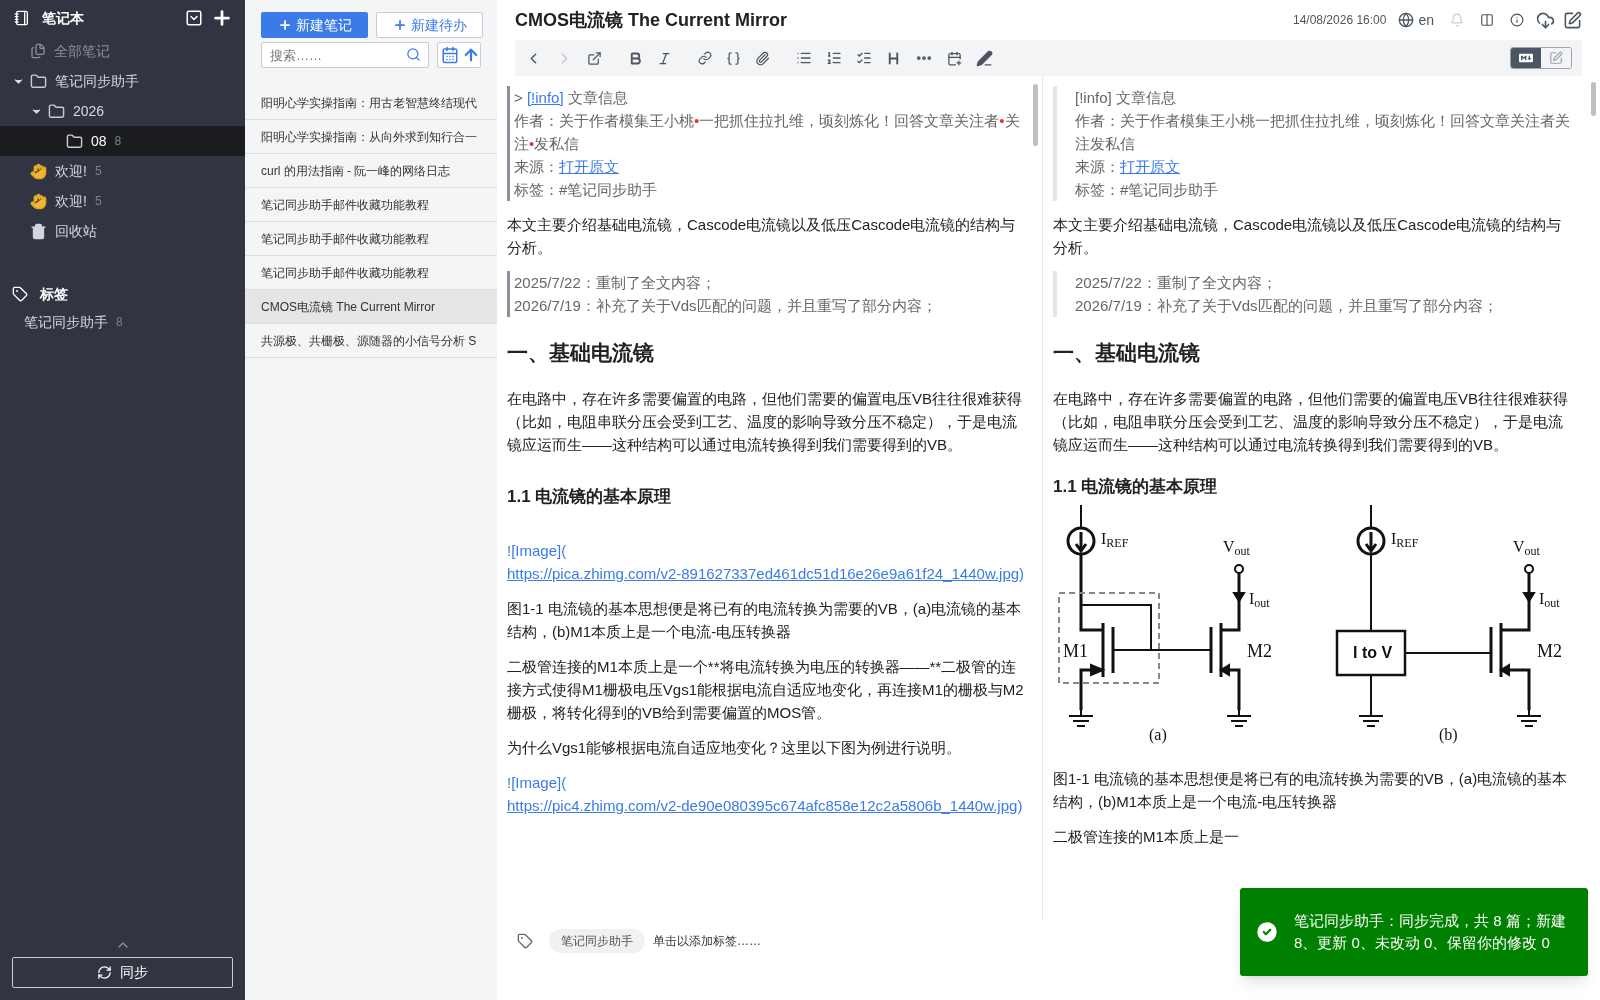 Image resolution: width=1600 pixels, height=1000 pixels. What do you see at coordinates (635, 58) in the screenshot?
I see `bold-icon` at bounding box center [635, 58].